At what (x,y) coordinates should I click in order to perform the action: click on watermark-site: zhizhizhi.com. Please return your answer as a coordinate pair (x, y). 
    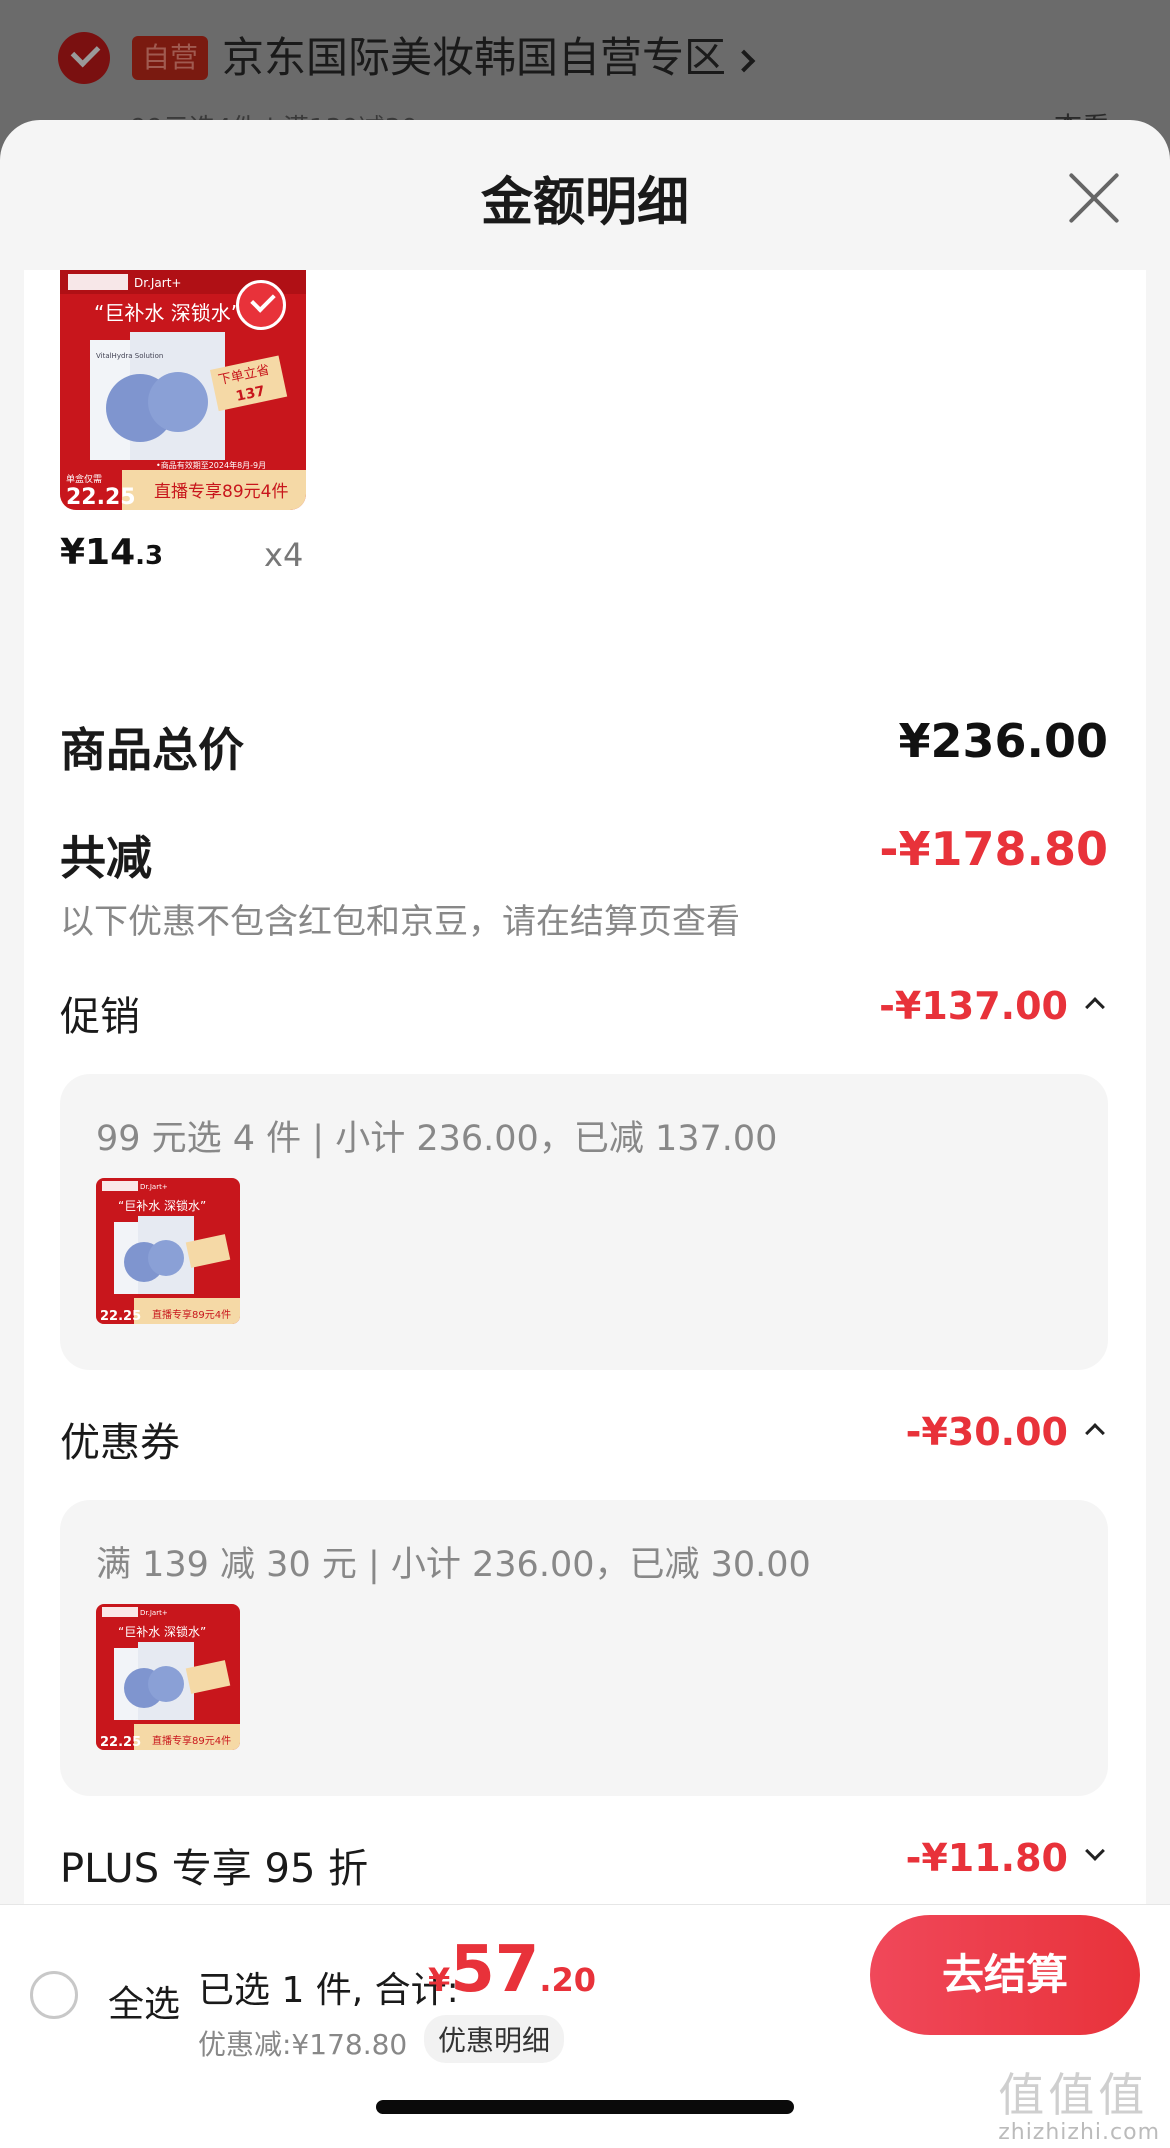
    Looking at the image, I should click on (1079, 2132).